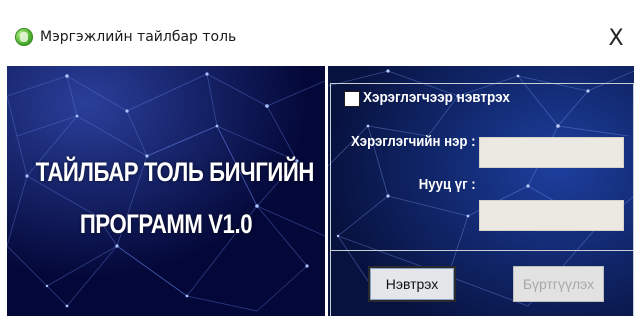  I want to click on banner-title-line-1: ТАЙЛБАР ТОЛЬ БИЧГИЙН, so click(175, 172).